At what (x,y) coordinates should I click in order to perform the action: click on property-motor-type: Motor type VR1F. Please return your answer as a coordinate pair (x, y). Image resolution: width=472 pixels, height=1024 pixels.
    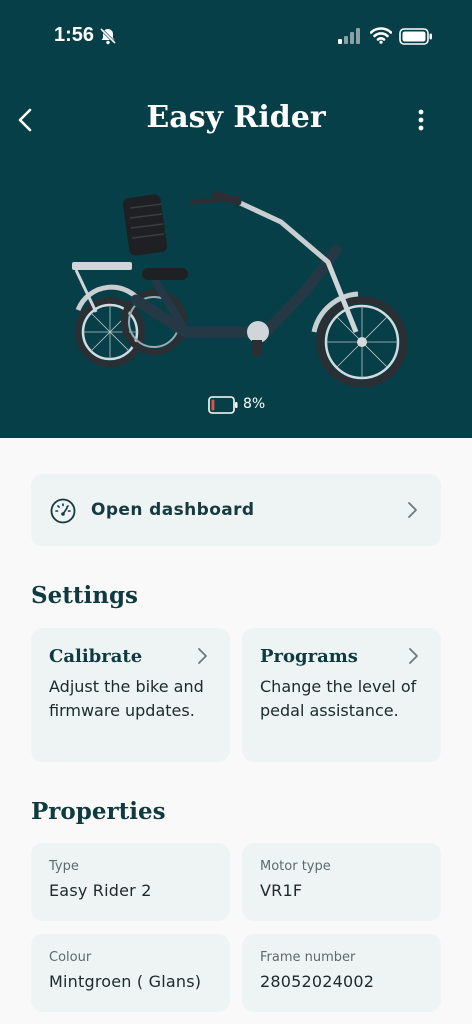
    Looking at the image, I should click on (341, 882).